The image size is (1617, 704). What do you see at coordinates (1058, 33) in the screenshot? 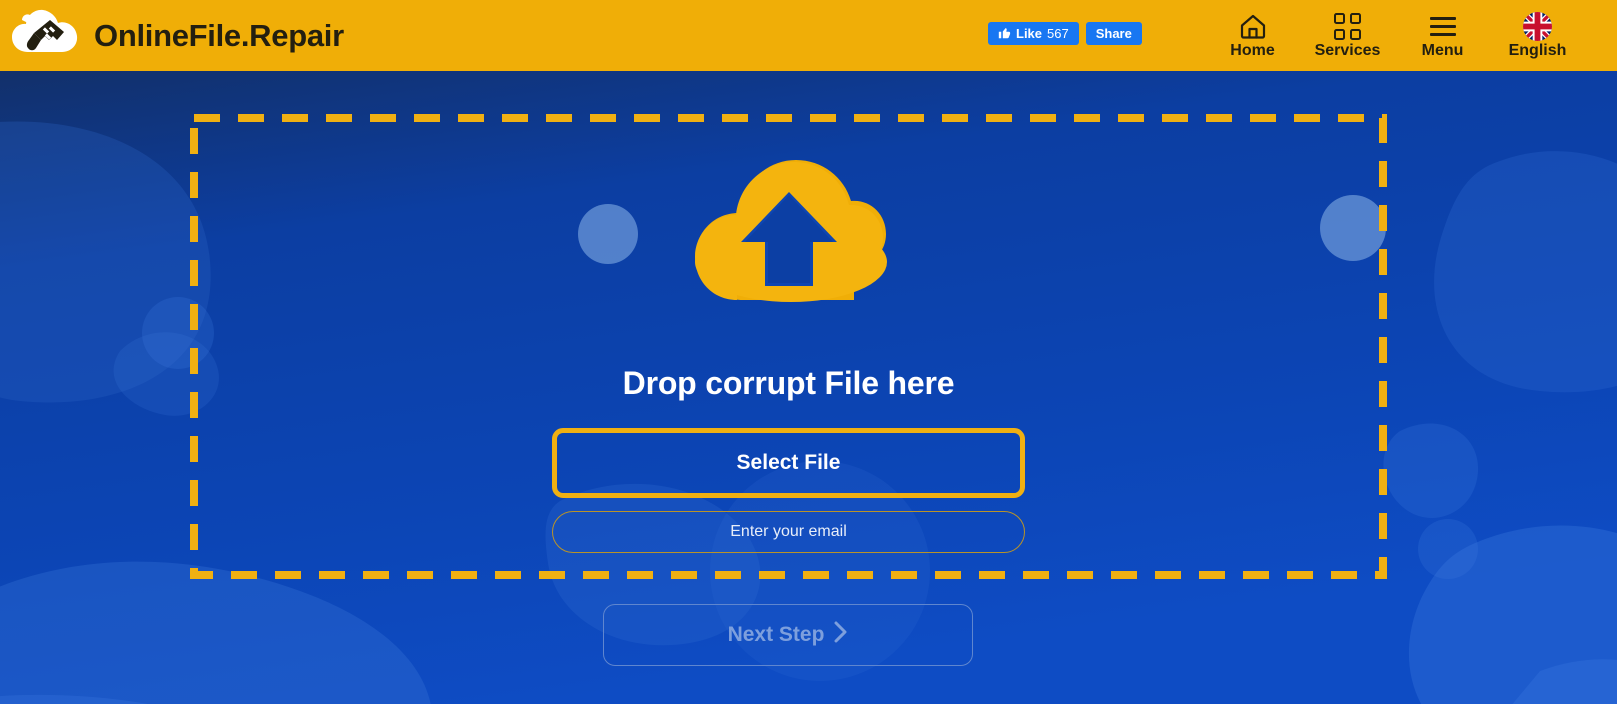
I see `facebook-like-count: 567` at bounding box center [1058, 33].